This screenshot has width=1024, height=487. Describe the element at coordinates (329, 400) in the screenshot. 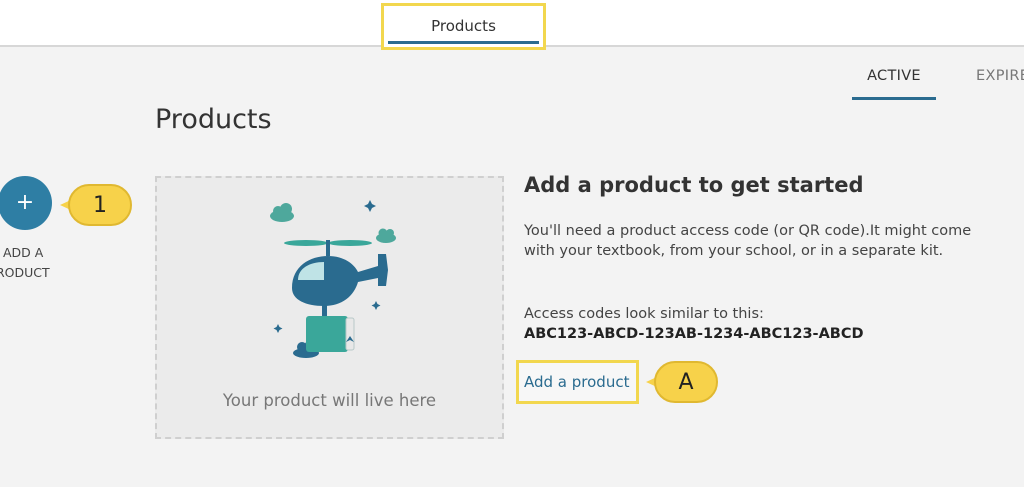

I see `placeholder-caption: Your product will live here` at that location.